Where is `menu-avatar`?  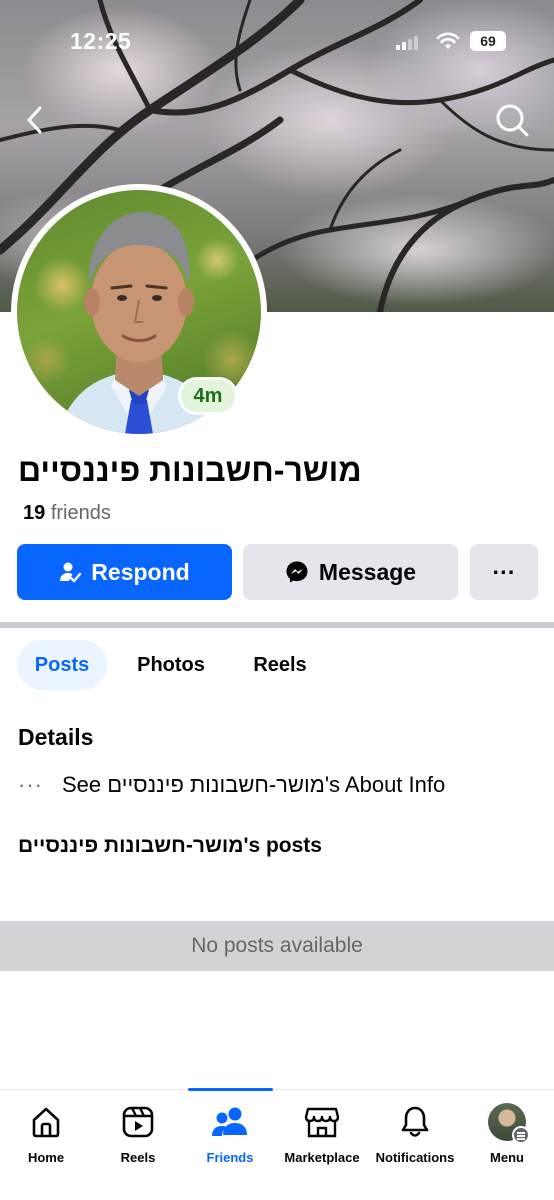
menu-avatar is located at coordinates (509, 1123).